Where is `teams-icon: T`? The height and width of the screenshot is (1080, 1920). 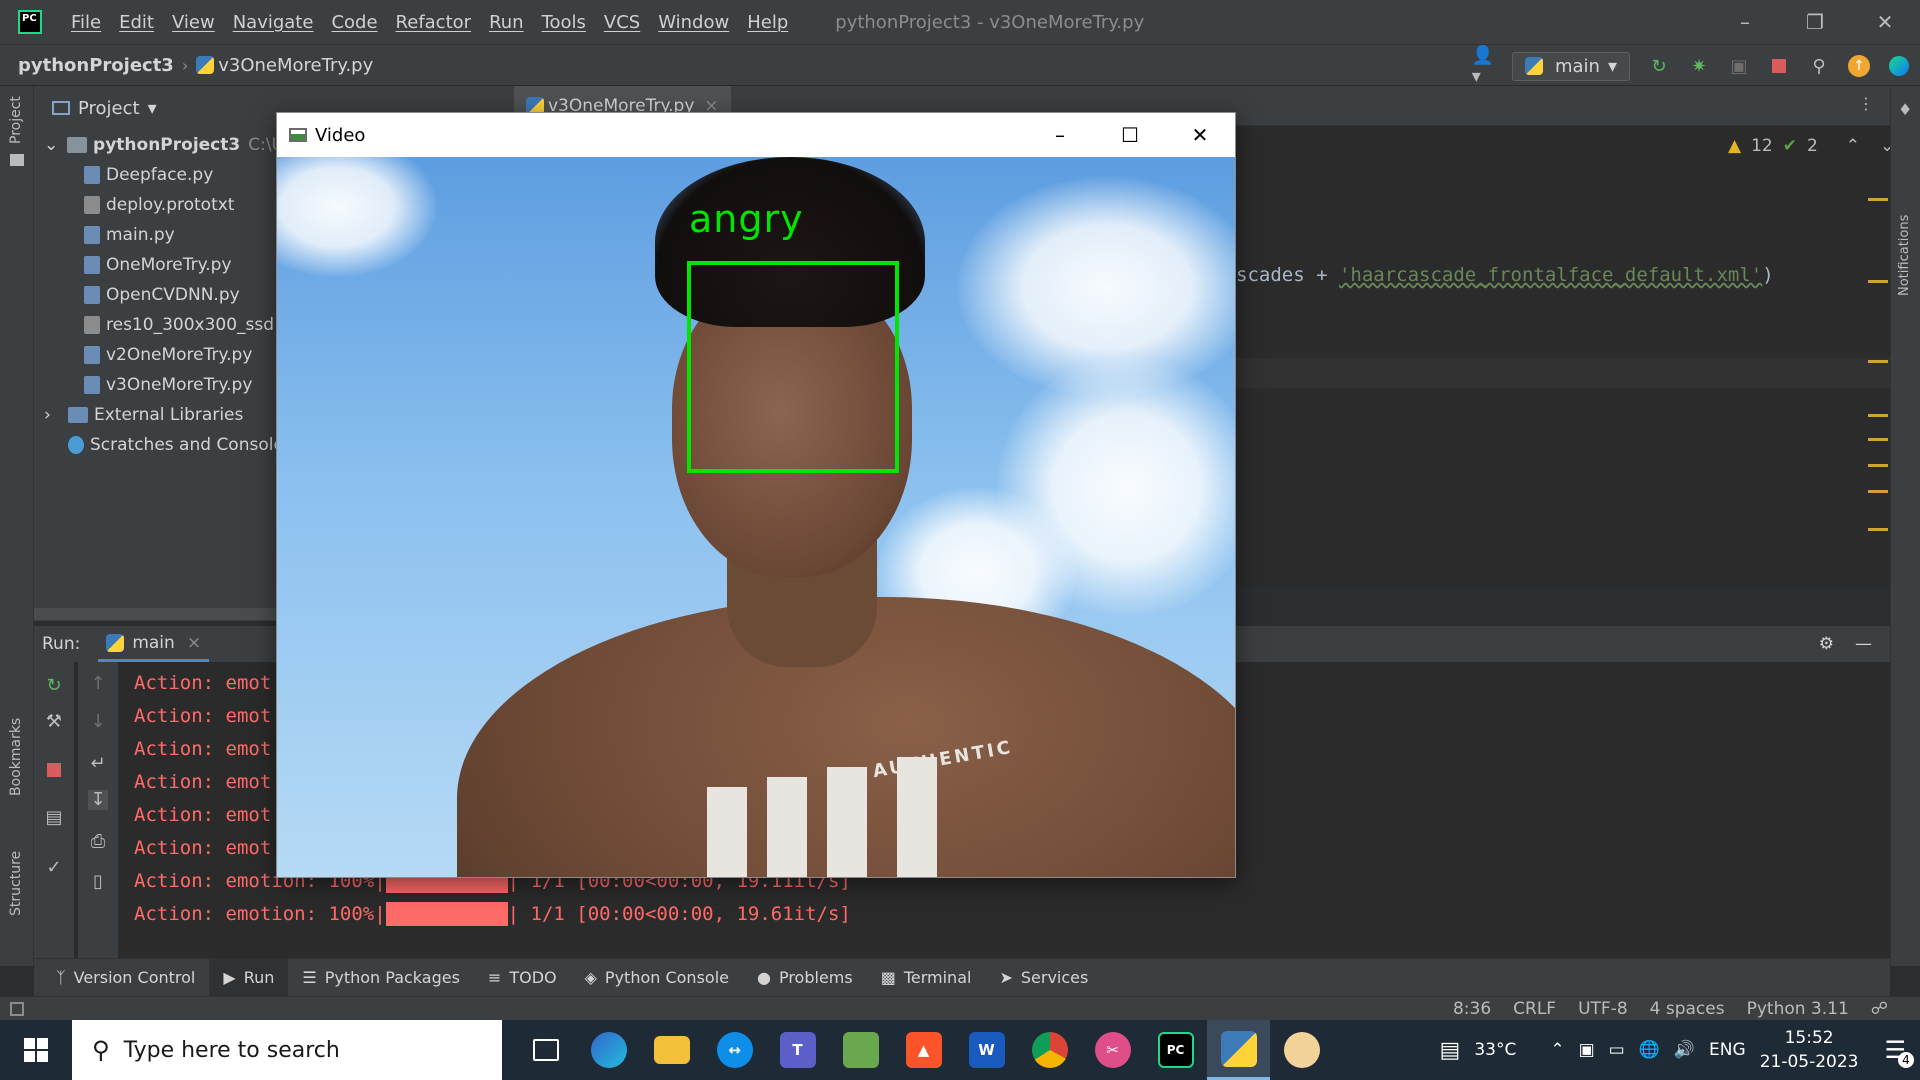
teams-icon: T is located at coordinates (797, 1050).